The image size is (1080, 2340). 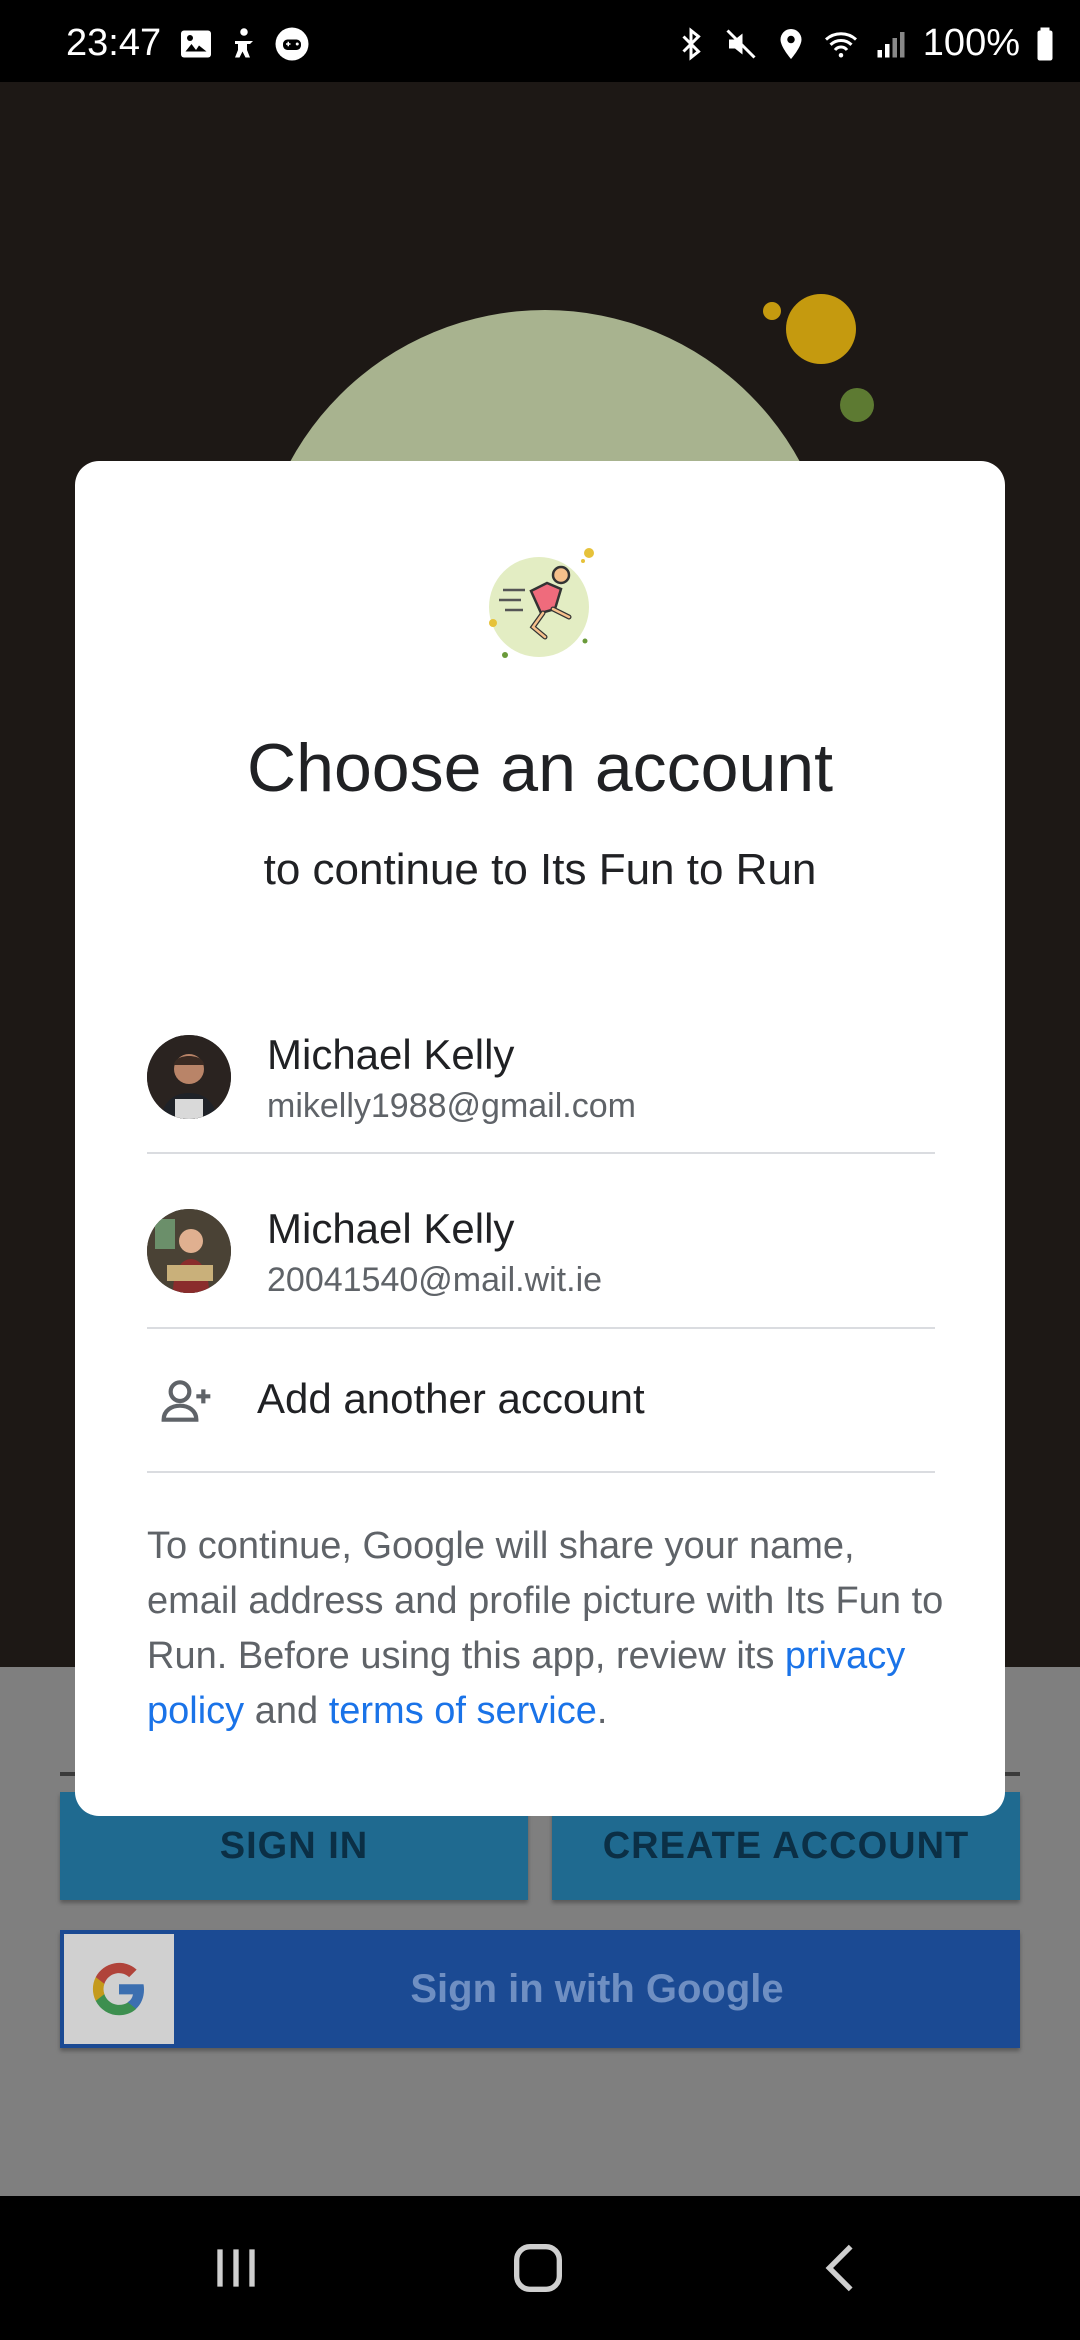 What do you see at coordinates (840, 2268) in the screenshot?
I see `back-icon` at bounding box center [840, 2268].